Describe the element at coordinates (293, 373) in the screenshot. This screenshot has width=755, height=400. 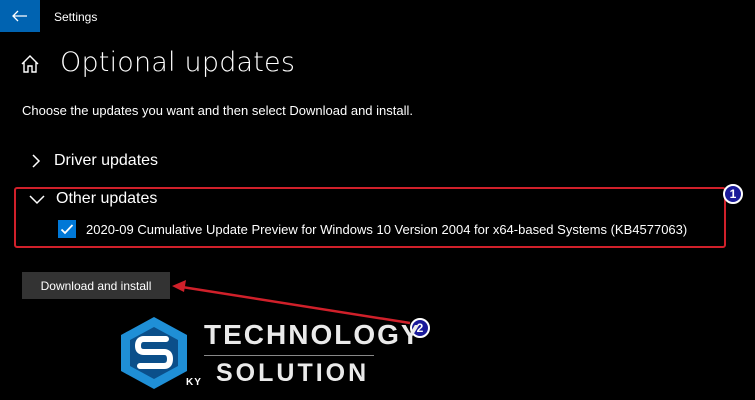
I see `watermark-text-solution: SOLUTION` at that location.